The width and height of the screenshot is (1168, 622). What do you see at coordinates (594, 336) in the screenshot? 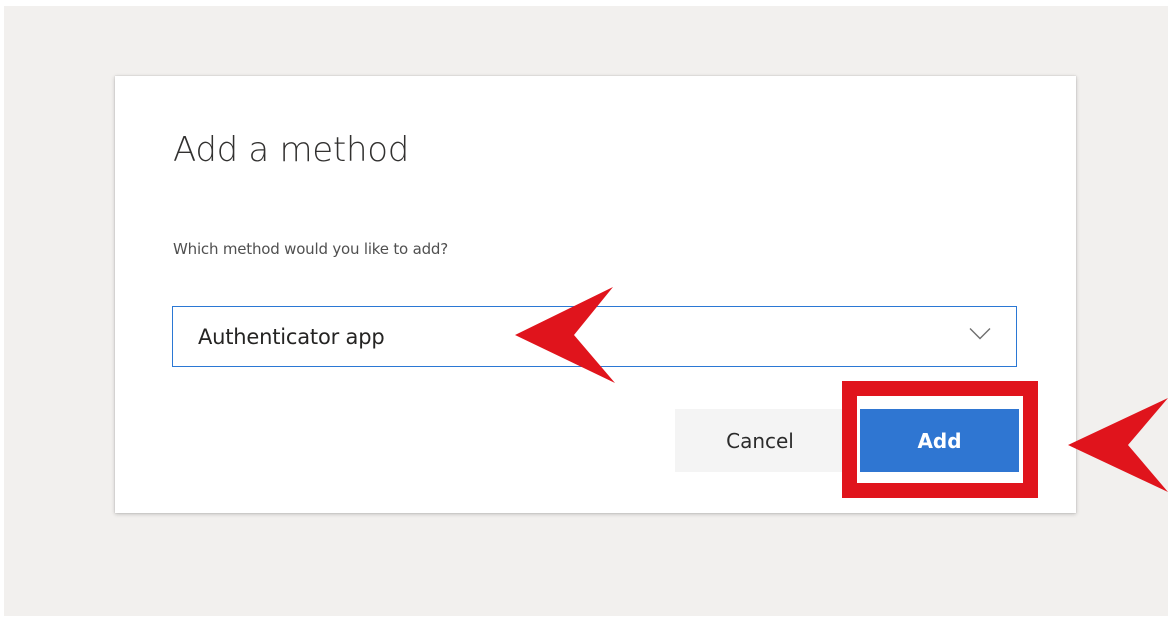
I see `method-select: Authenticator app` at bounding box center [594, 336].